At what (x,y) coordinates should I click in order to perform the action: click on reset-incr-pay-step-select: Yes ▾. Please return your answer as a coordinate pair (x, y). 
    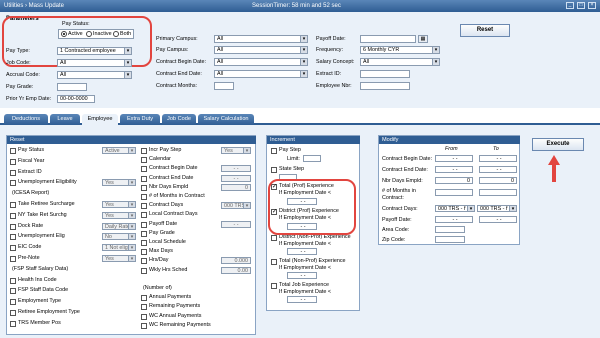
    Looking at the image, I should click on (236, 150).